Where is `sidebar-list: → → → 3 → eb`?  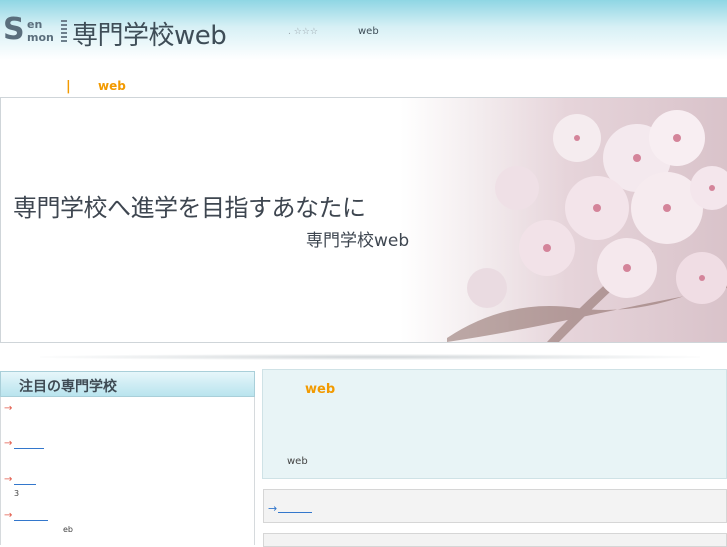
sidebar-list: → → → 3 → eb is located at coordinates (127, 471).